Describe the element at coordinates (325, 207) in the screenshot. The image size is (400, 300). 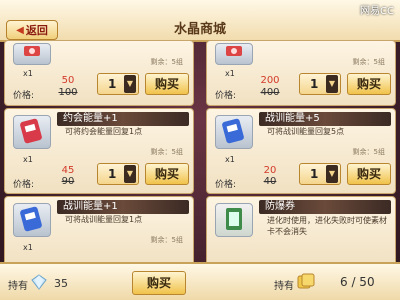
I see `item-name: 防爆券` at that location.